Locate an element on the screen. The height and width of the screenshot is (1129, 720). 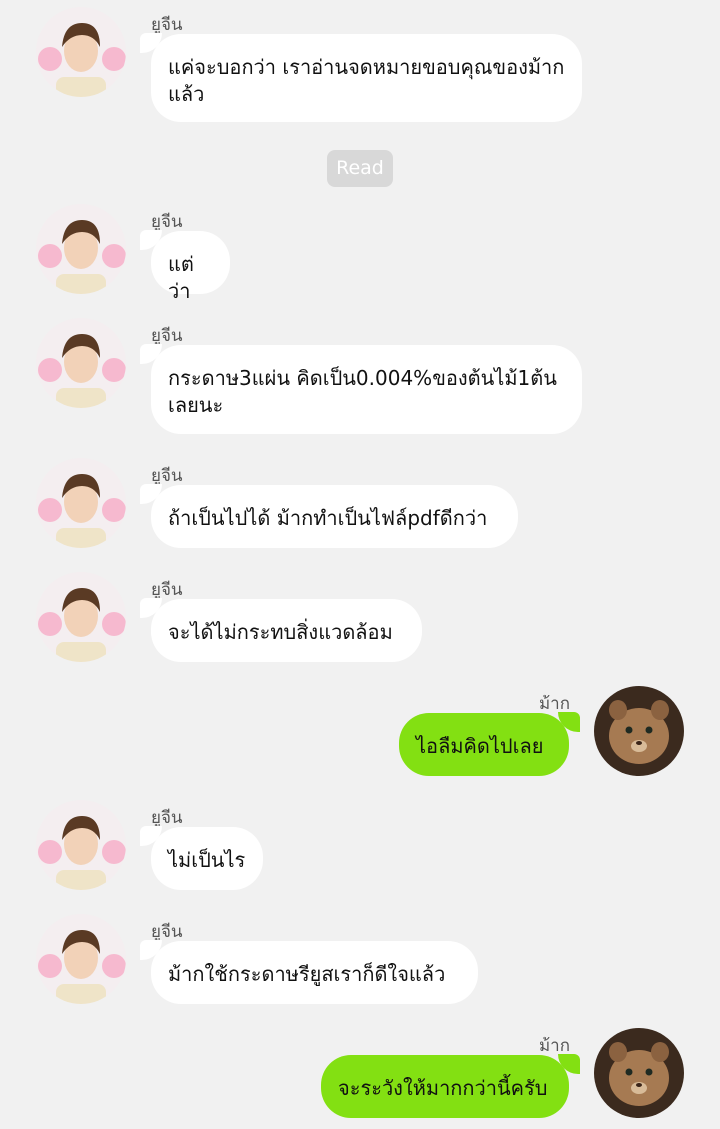
read-indicator: Read is located at coordinates (360, 168).